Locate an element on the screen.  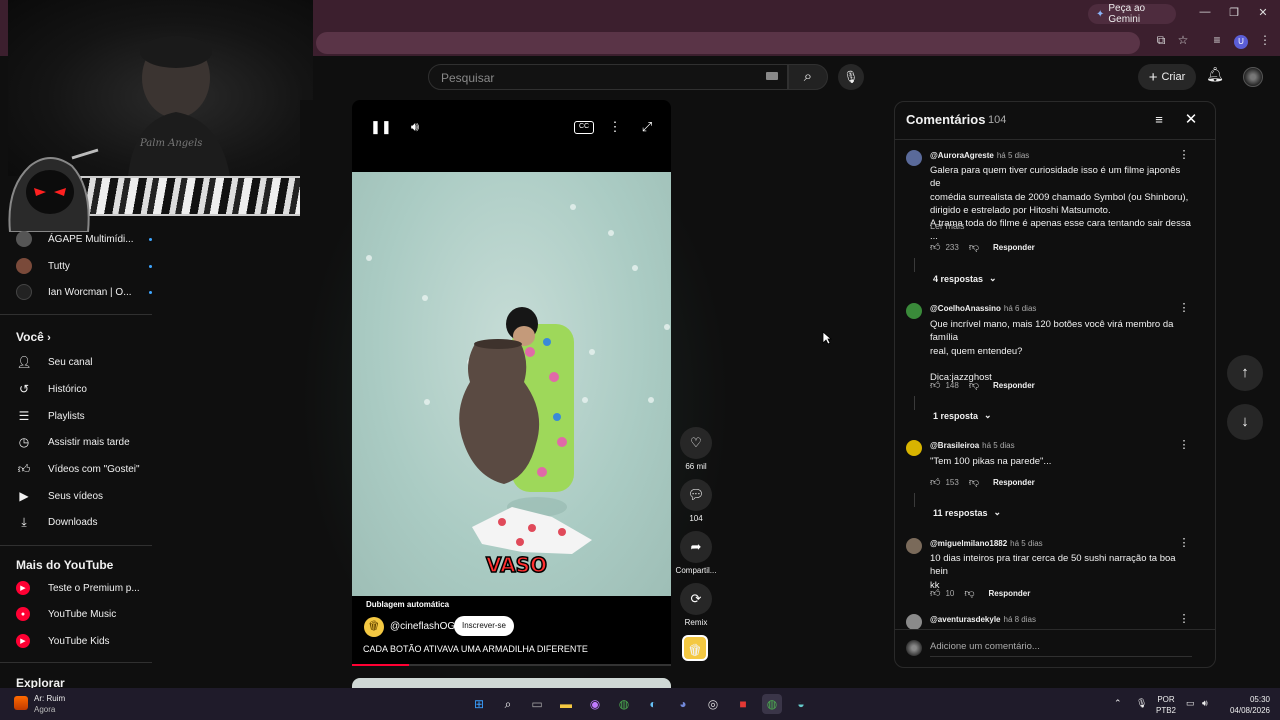
comments-button: 💬︎ is located at coordinates (696, 495).